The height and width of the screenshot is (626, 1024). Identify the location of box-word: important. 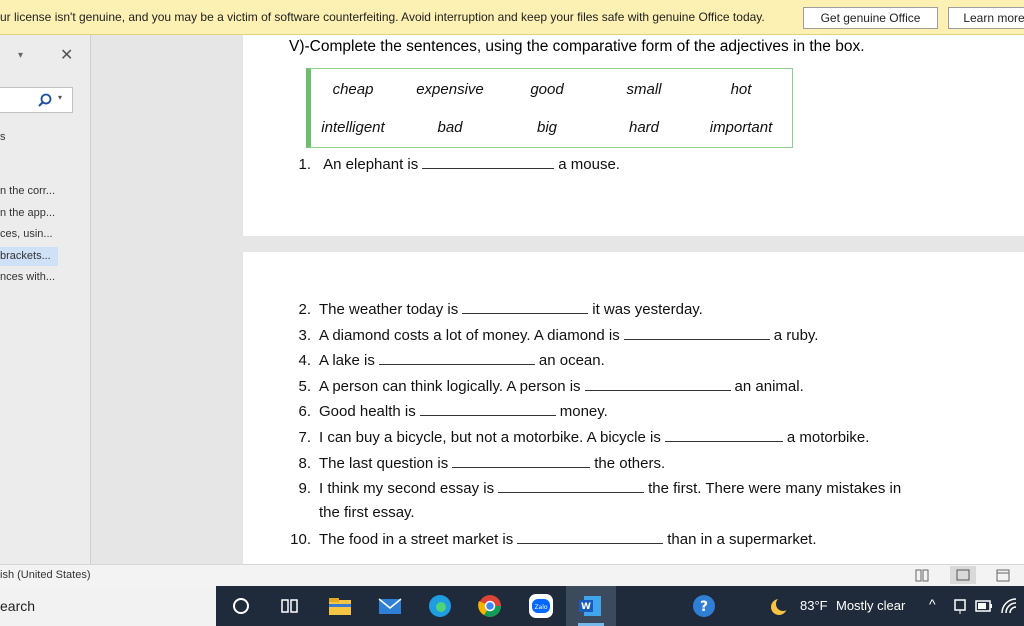
(741, 127).